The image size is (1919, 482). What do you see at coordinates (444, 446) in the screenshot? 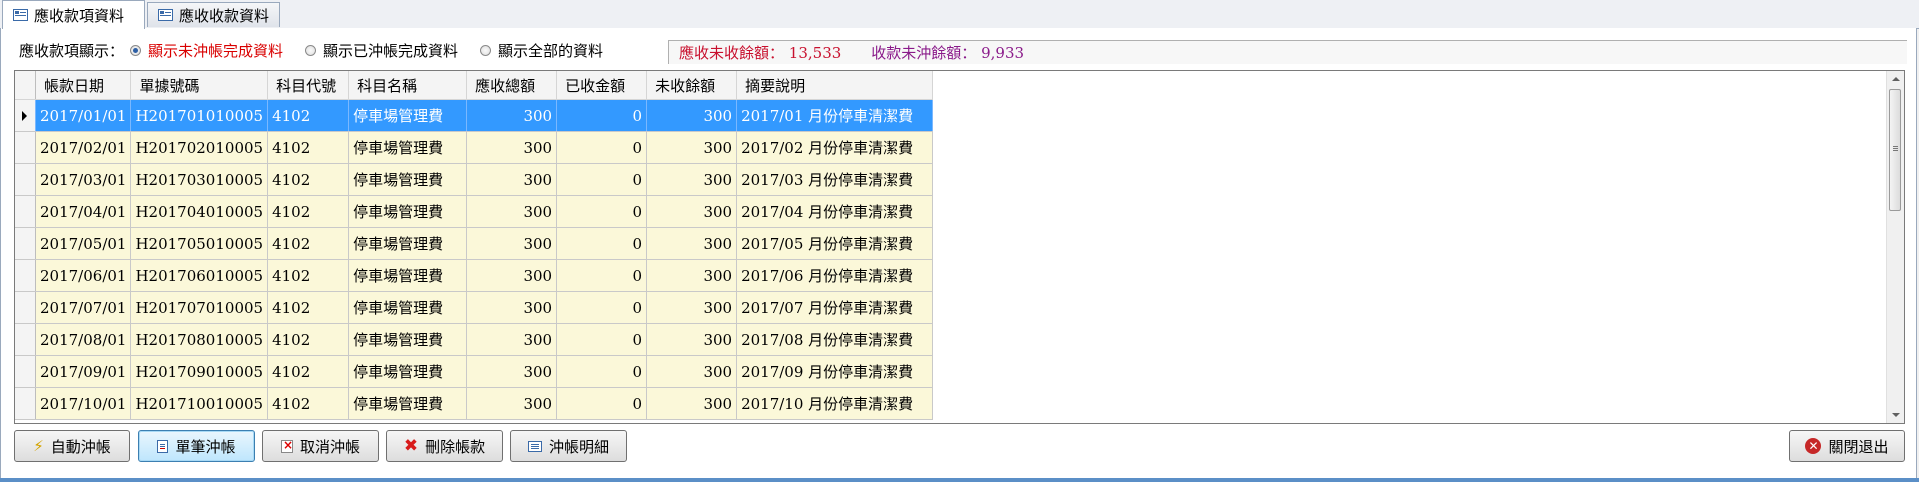
I see `delete-entry-button: ✖ 刪除帳款` at bounding box center [444, 446].